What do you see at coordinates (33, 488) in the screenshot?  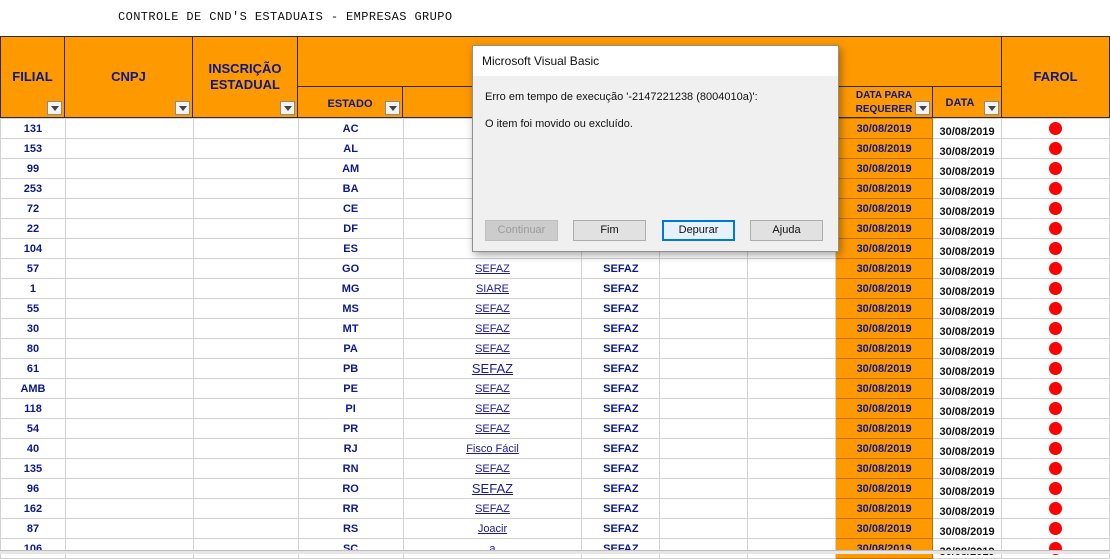 I see `cell-filial: 96` at bounding box center [33, 488].